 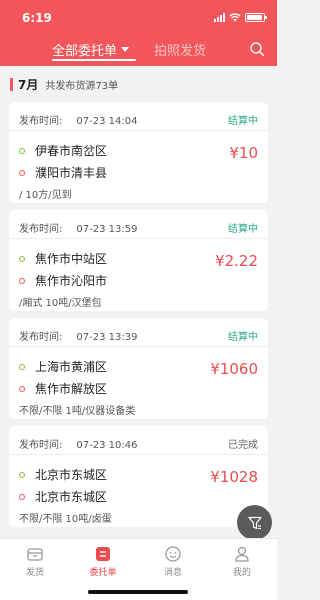 I want to click on origin: 北京市东城区, so click(x=63, y=474).